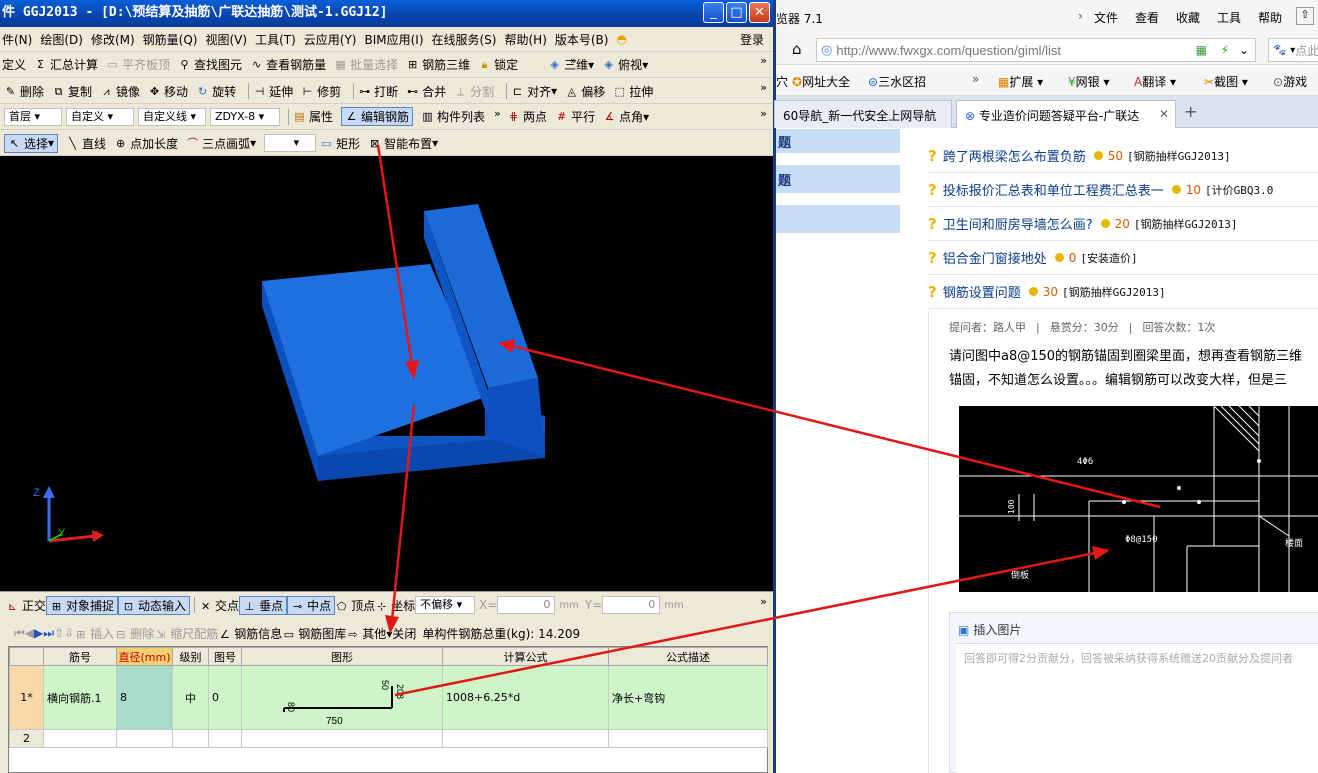 This screenshot has width=1318, height=773. Describe the element at coordinates (59, 633) in the screenshot. I see `move-up-button: ⇧` at that location.